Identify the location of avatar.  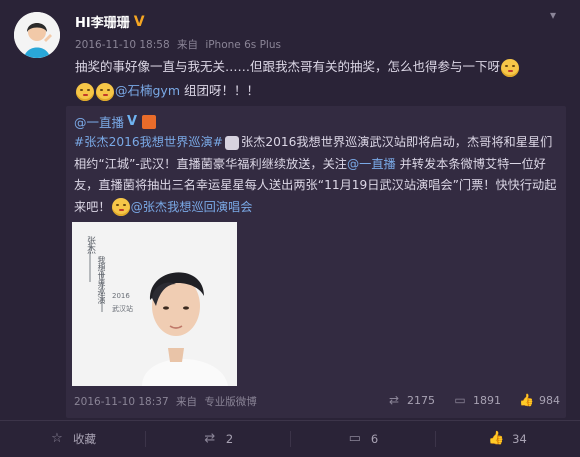
(37, 35).